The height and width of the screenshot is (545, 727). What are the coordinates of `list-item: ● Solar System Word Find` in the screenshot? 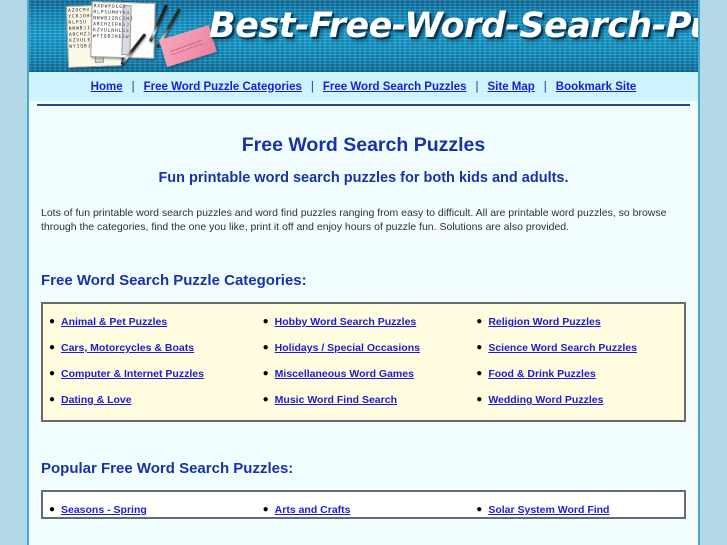 It's located at (577, 510).